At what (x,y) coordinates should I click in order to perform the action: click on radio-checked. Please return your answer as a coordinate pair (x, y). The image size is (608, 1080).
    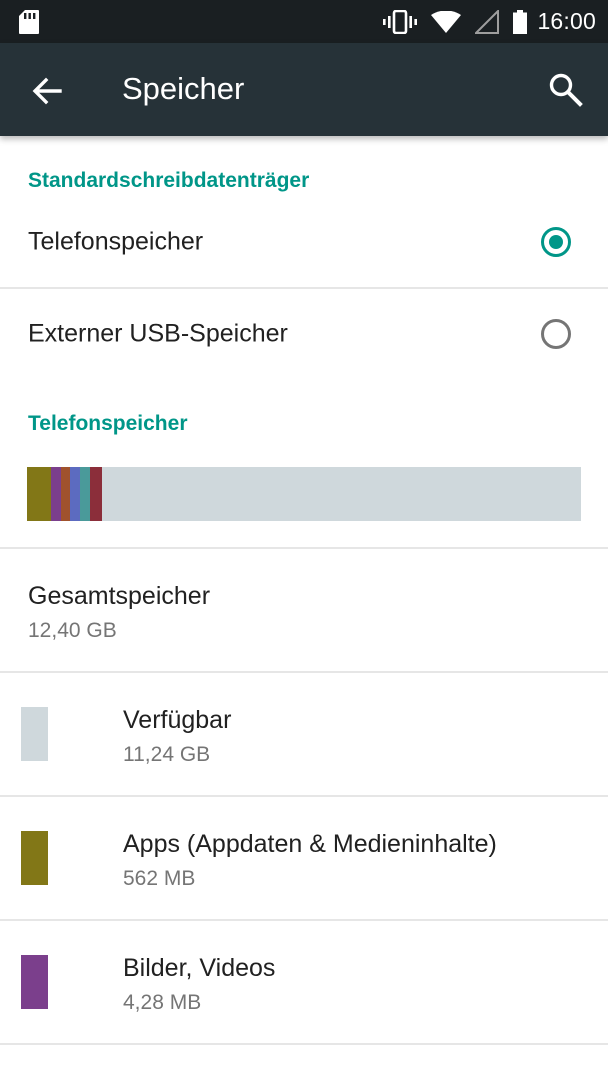
    Looking at the image, I should click on (556, 242).